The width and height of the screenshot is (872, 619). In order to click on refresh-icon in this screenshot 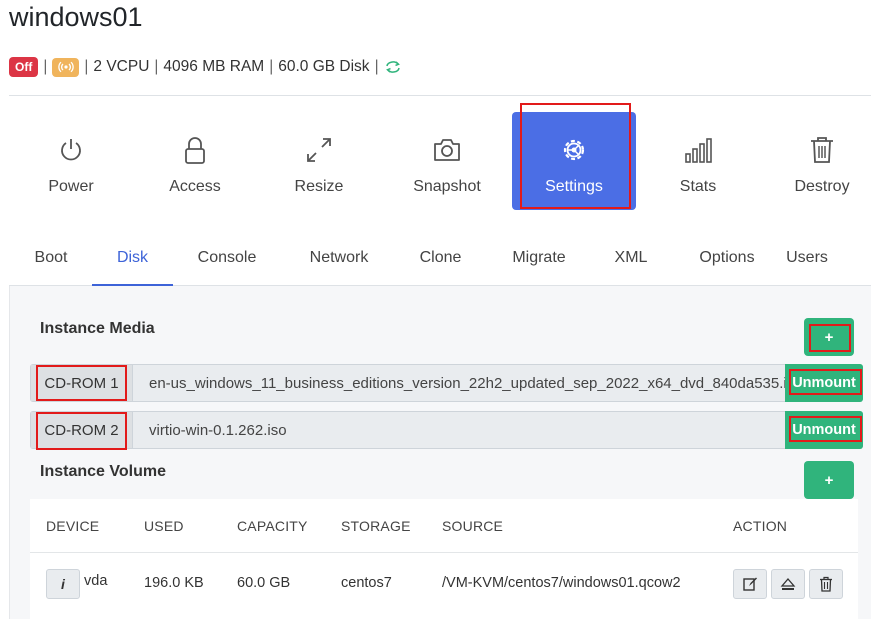, I will do `click(393, 67)`.